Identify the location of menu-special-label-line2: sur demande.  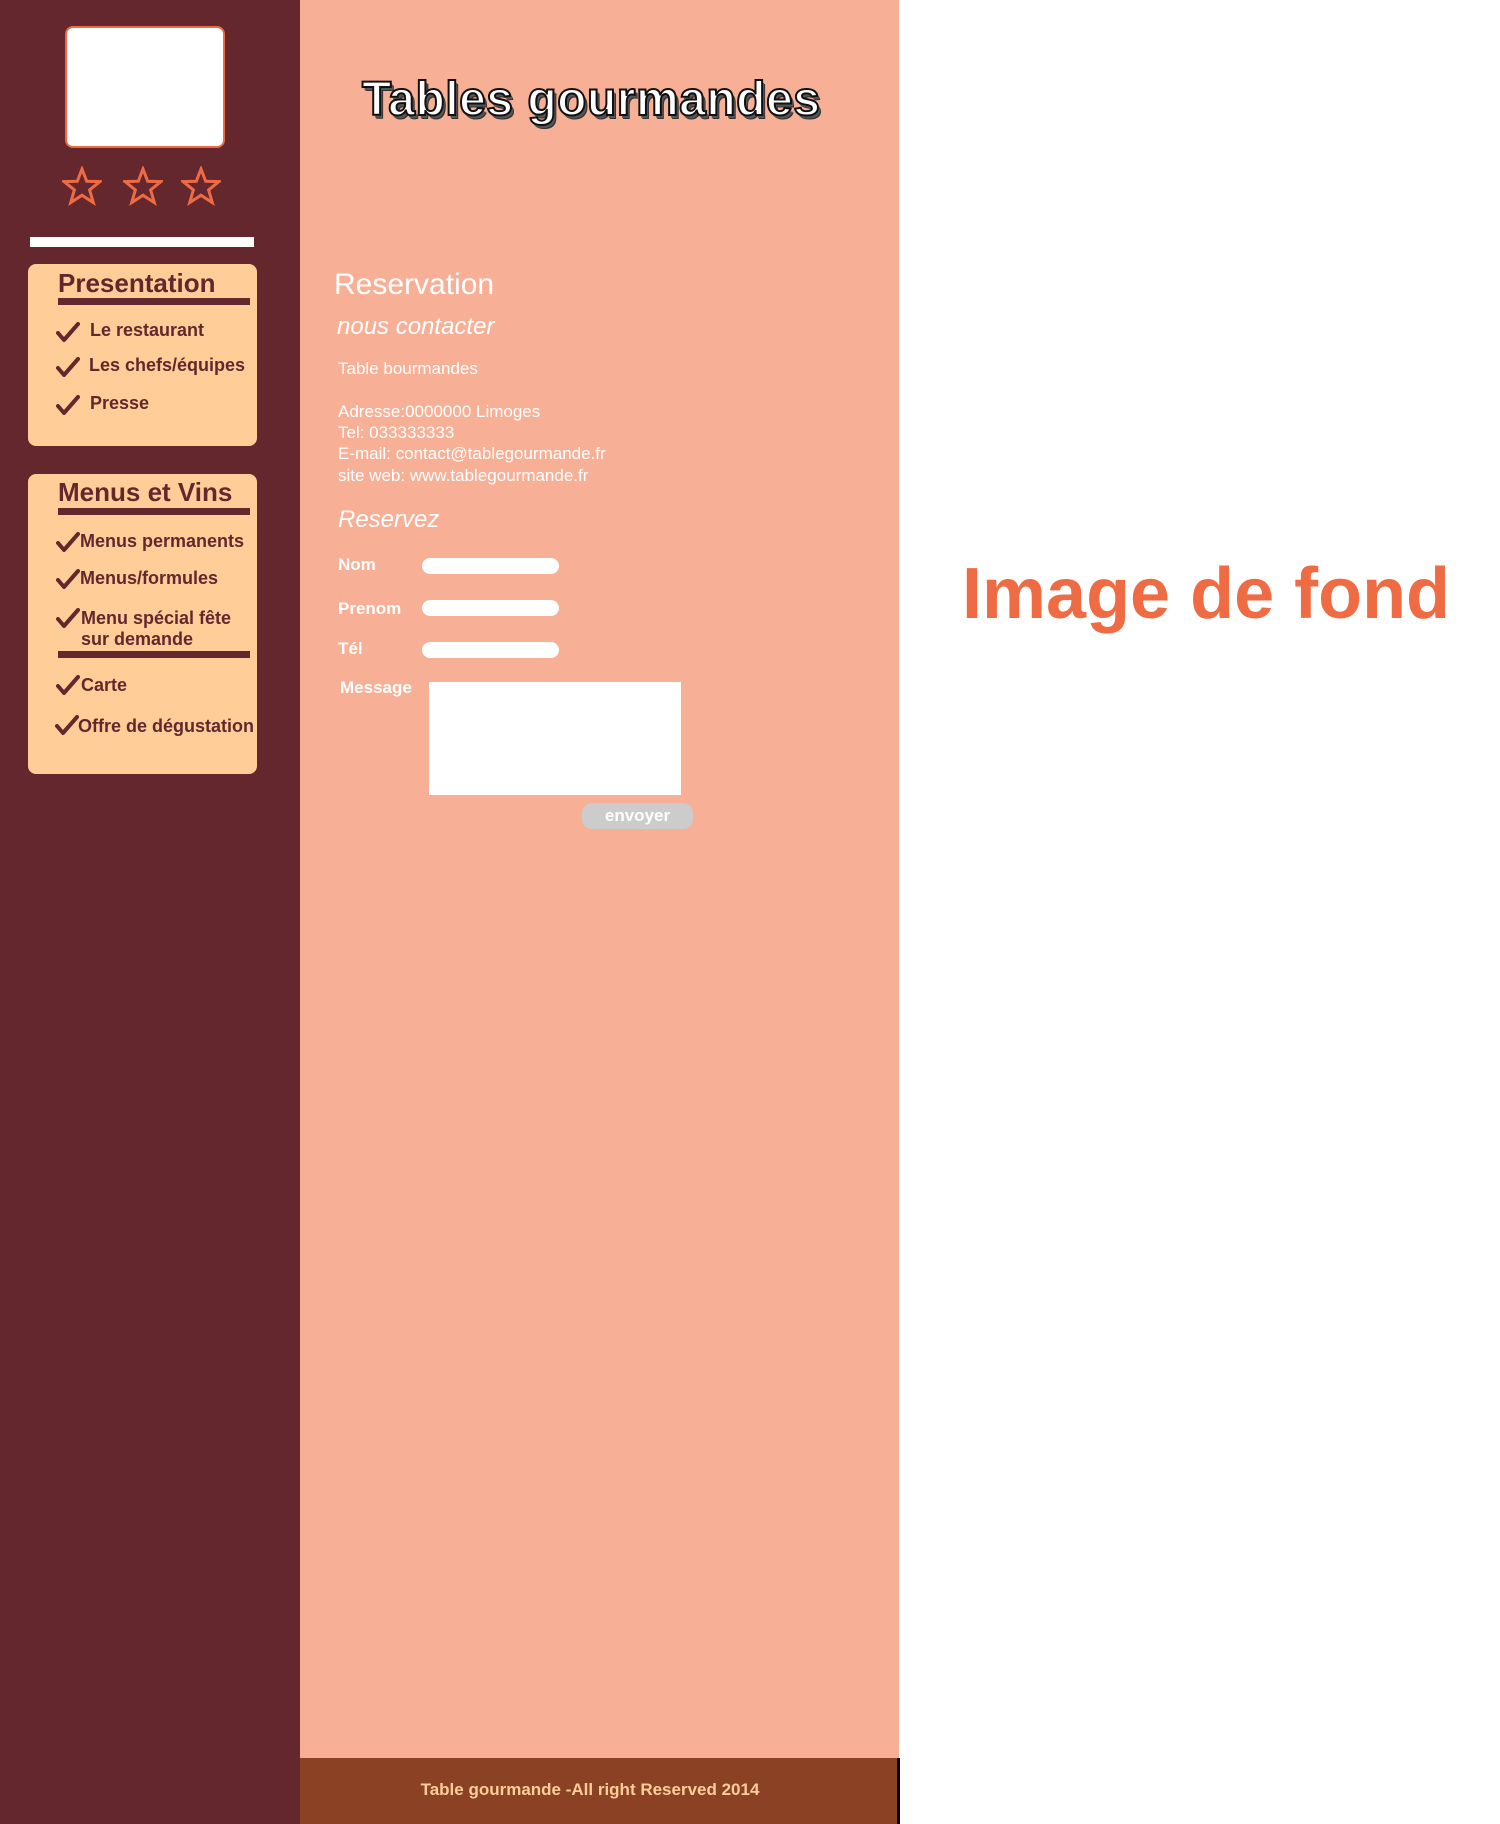
(137, 639).